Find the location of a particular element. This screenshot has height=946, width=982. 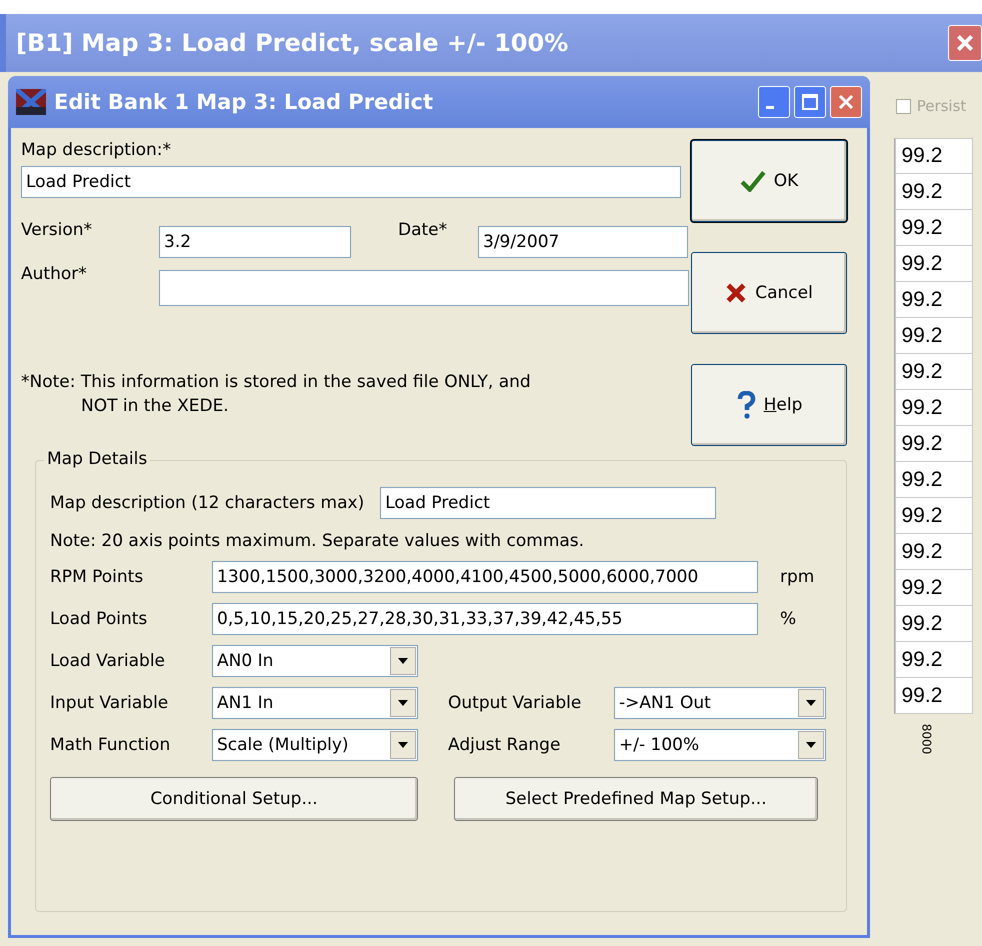

note-text: Note: 20 axis points maximum. Separate values with commas. is located at coordinates (318, 541).